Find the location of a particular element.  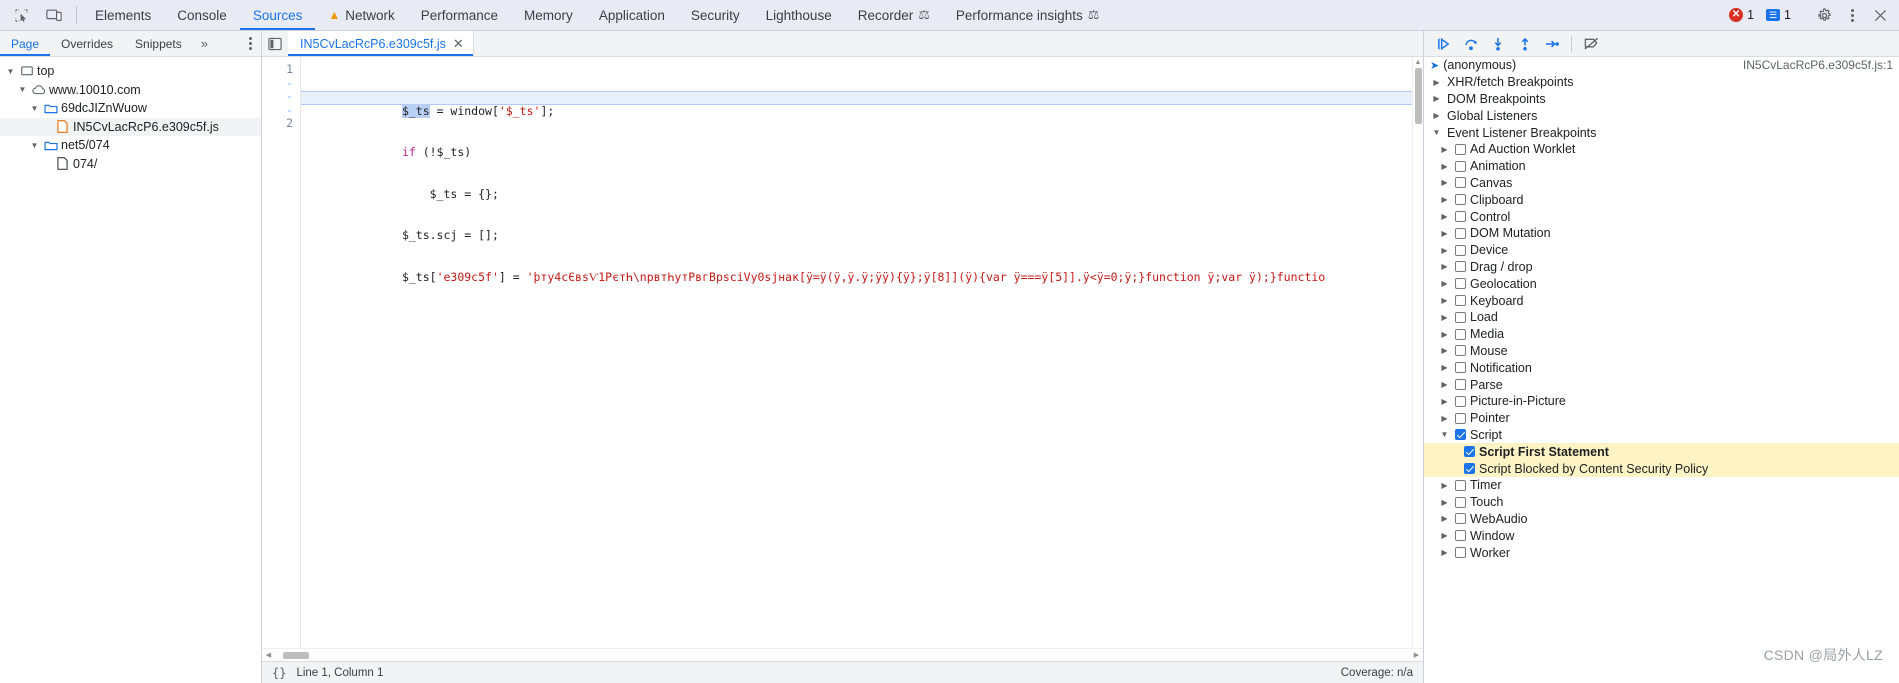

pretty-print-icon: {} is located at coordinates (279, 673).